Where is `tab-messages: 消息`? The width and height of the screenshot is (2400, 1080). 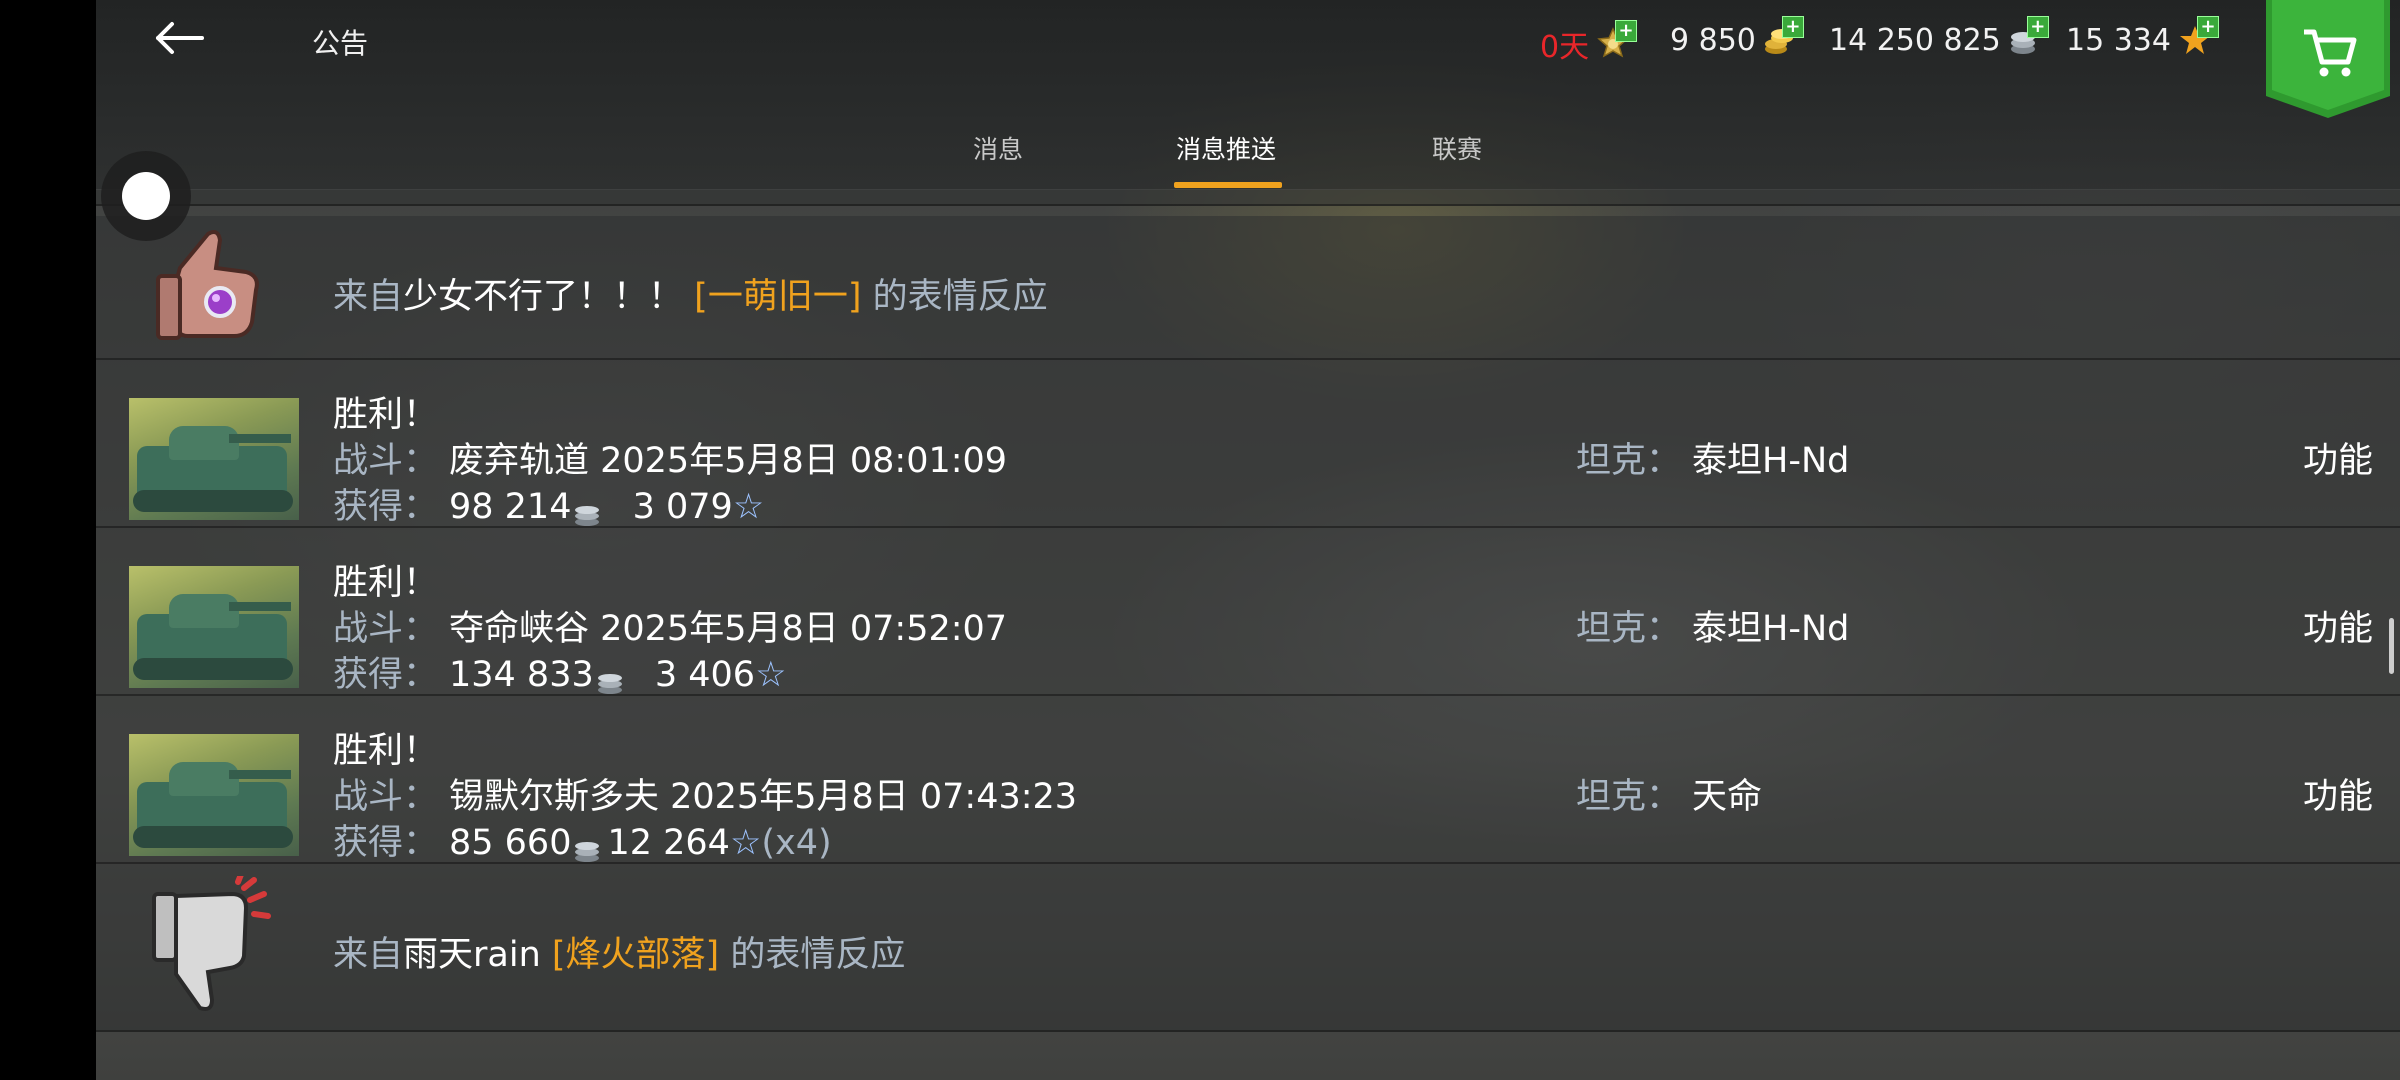 tab-messages: 消息 is located at coordinates (998, 148).